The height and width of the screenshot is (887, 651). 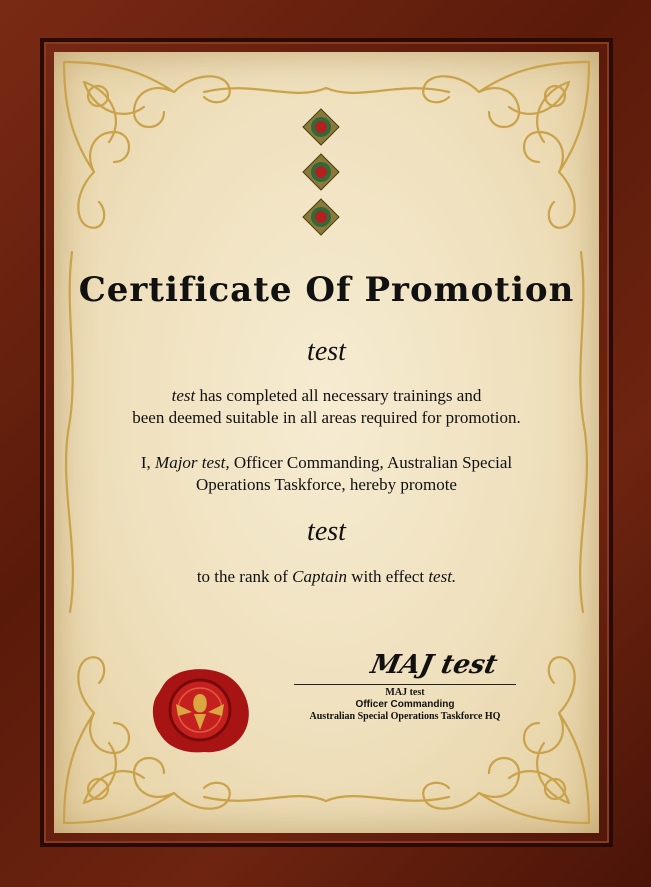 What do you see at coordinates (192, 462) in the screenshot?
I see `officer-name: Major test,` at bounding box center [192, 462].